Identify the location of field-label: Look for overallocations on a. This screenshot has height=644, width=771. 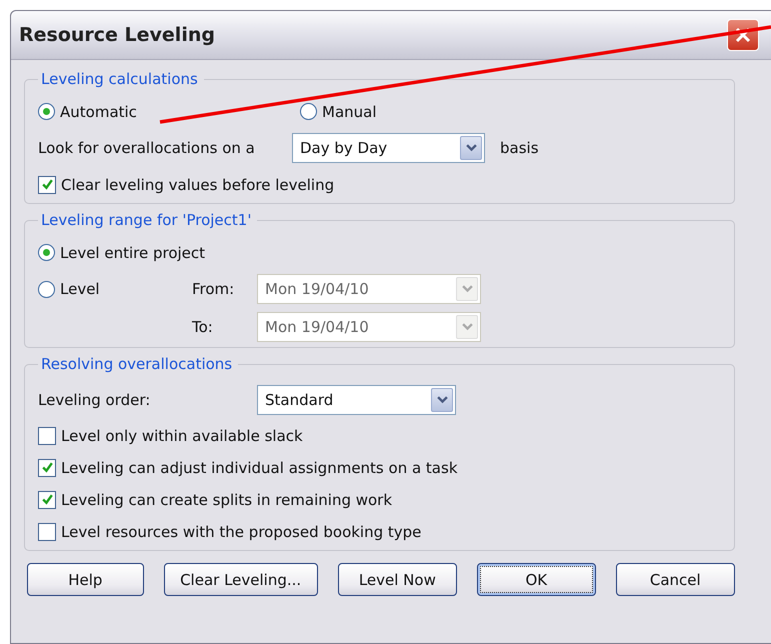
(147, 148).